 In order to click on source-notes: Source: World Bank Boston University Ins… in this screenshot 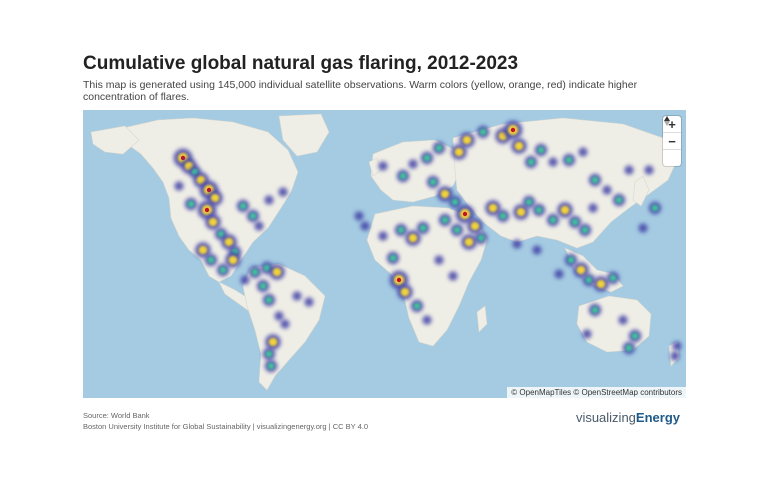, I will do `click(225, 421)`.